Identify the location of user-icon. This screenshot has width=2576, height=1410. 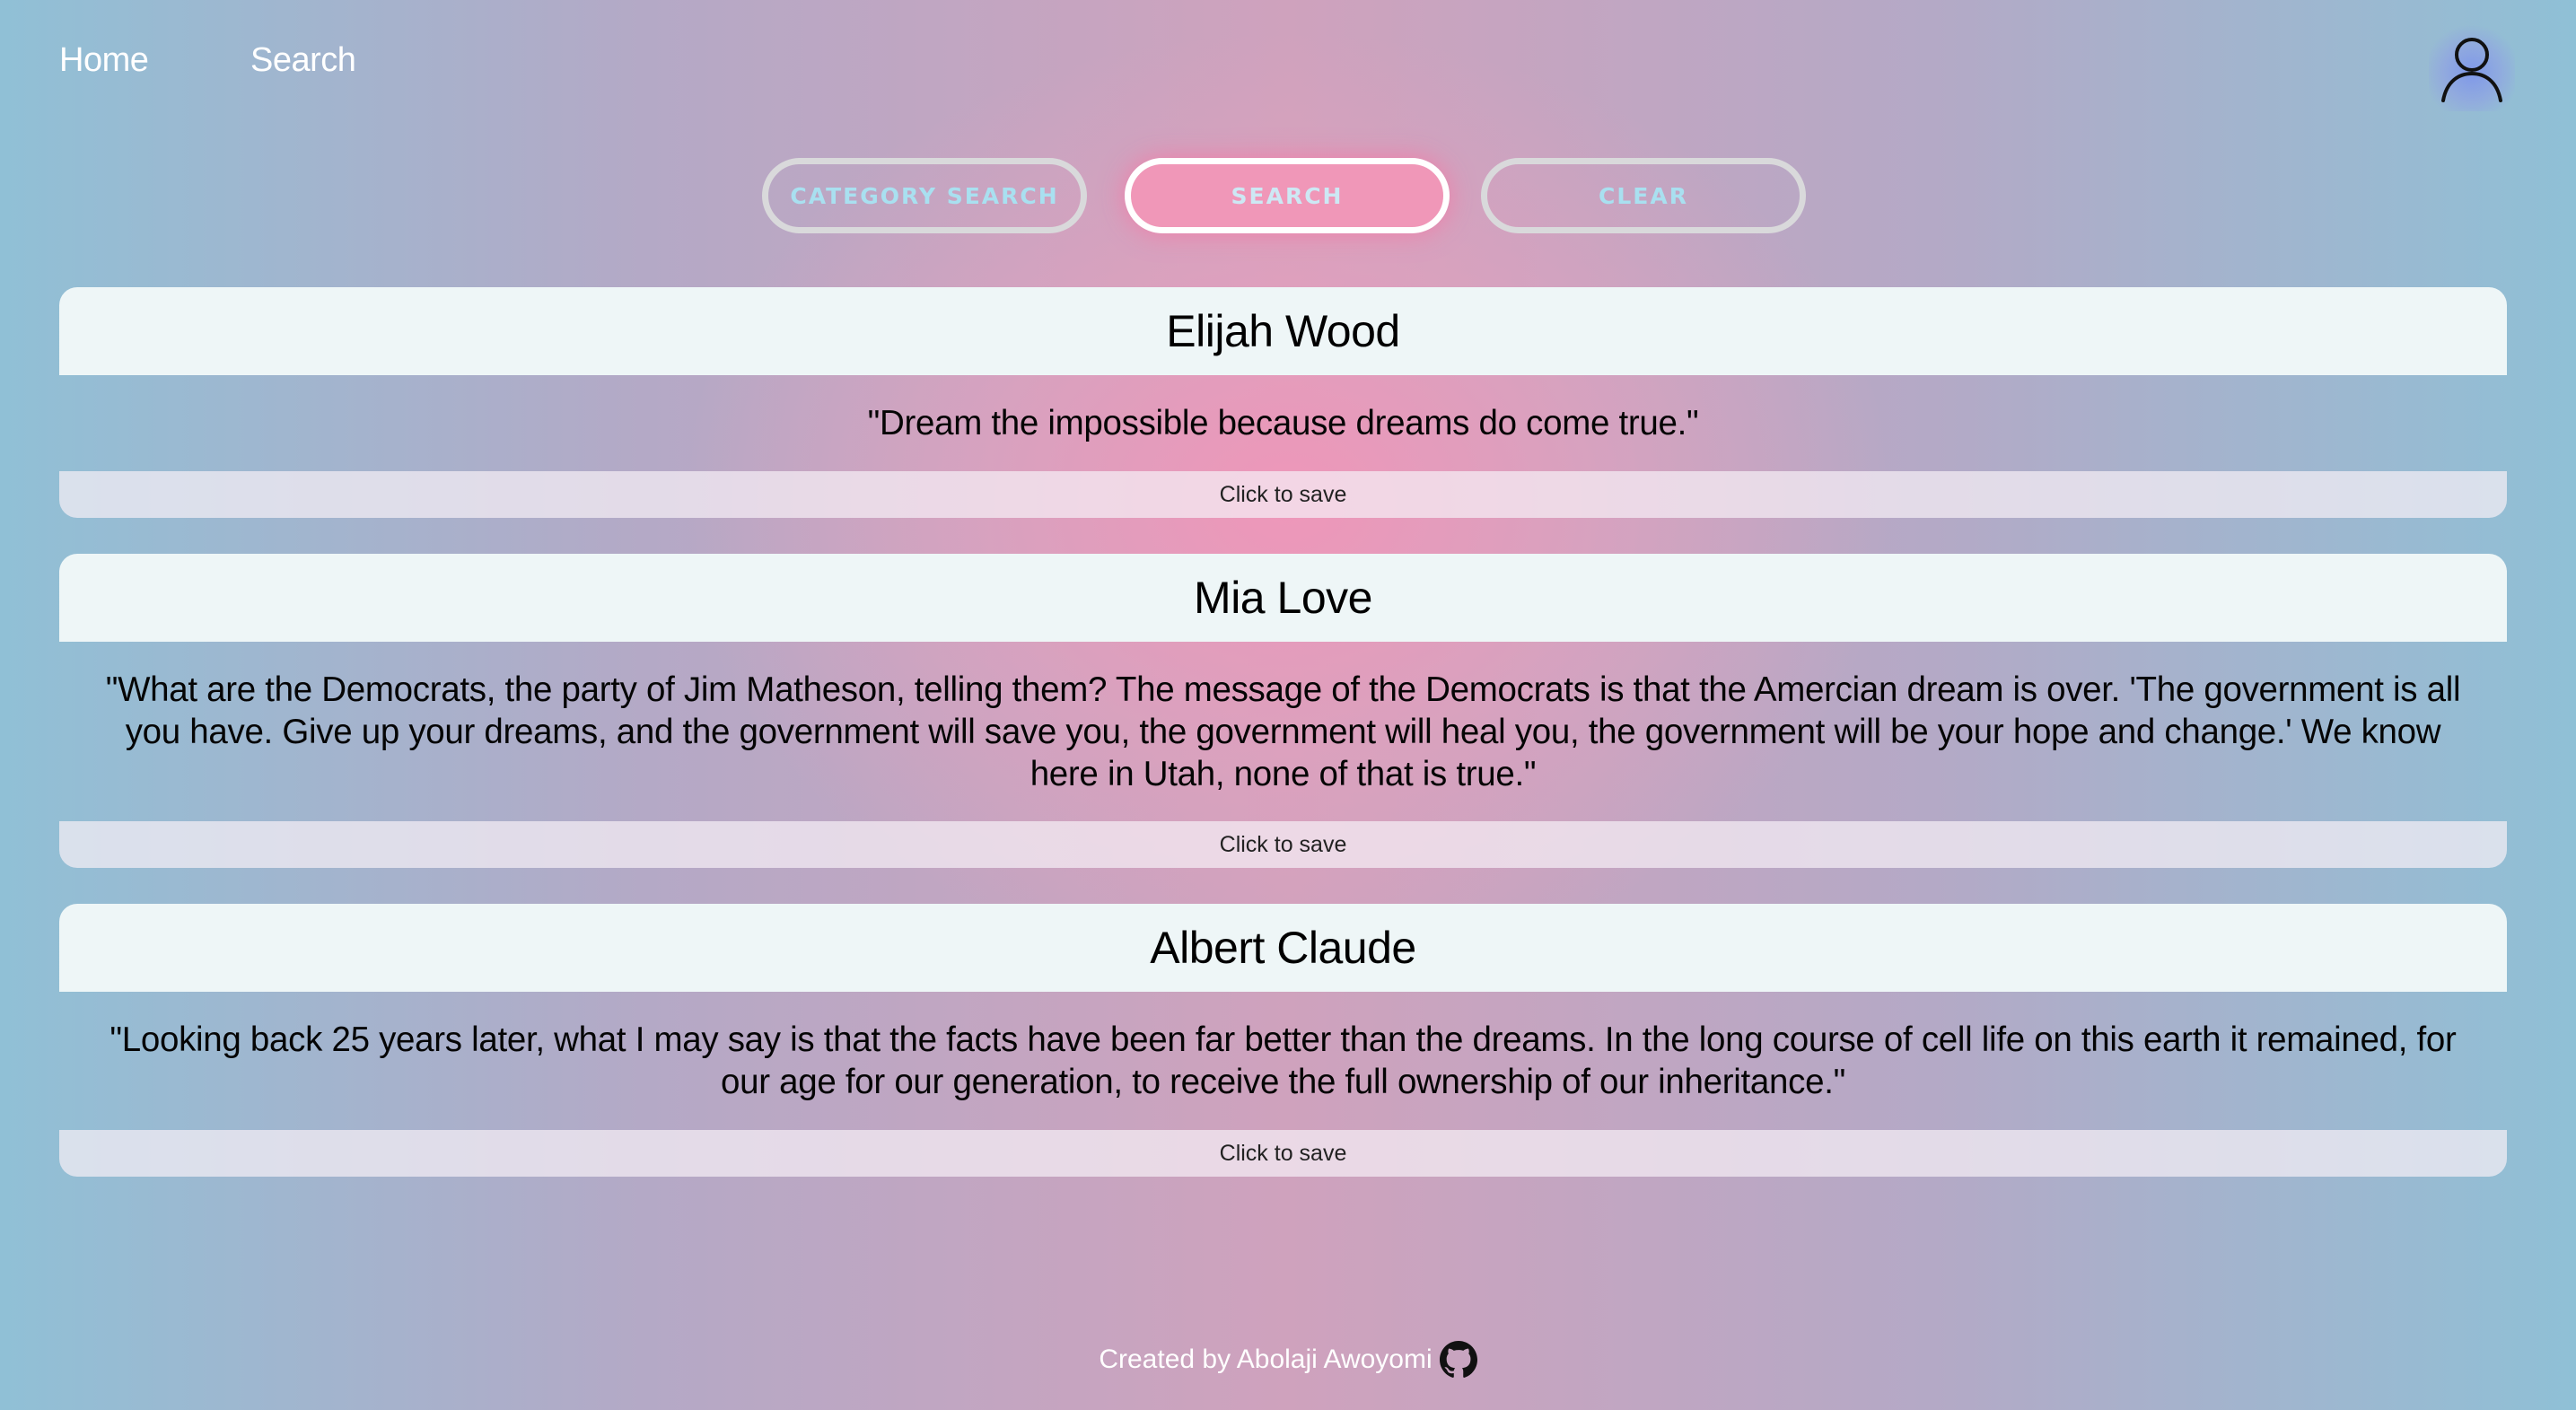
(2471, 70).